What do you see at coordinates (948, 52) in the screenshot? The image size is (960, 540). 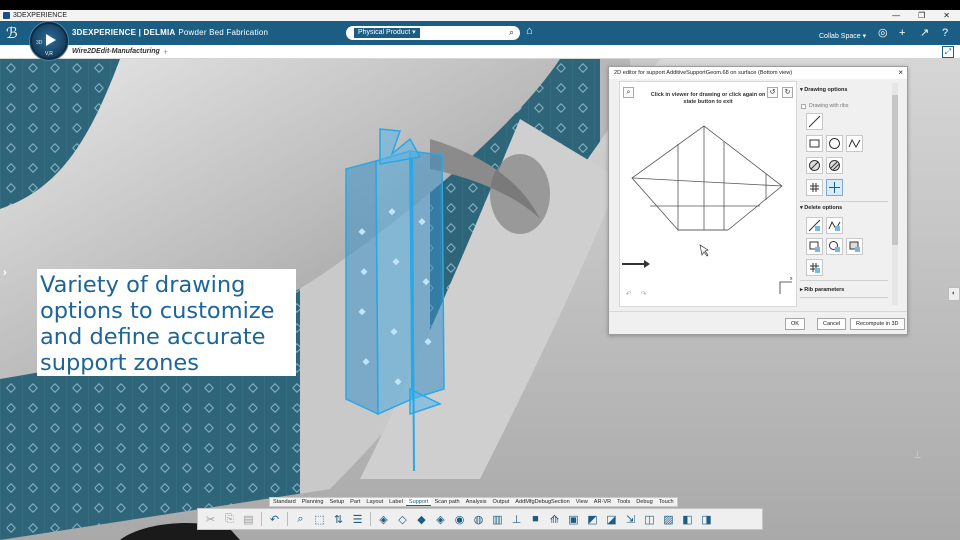 I see `expand-icon: ⤢` at bounding box center [948, 52].